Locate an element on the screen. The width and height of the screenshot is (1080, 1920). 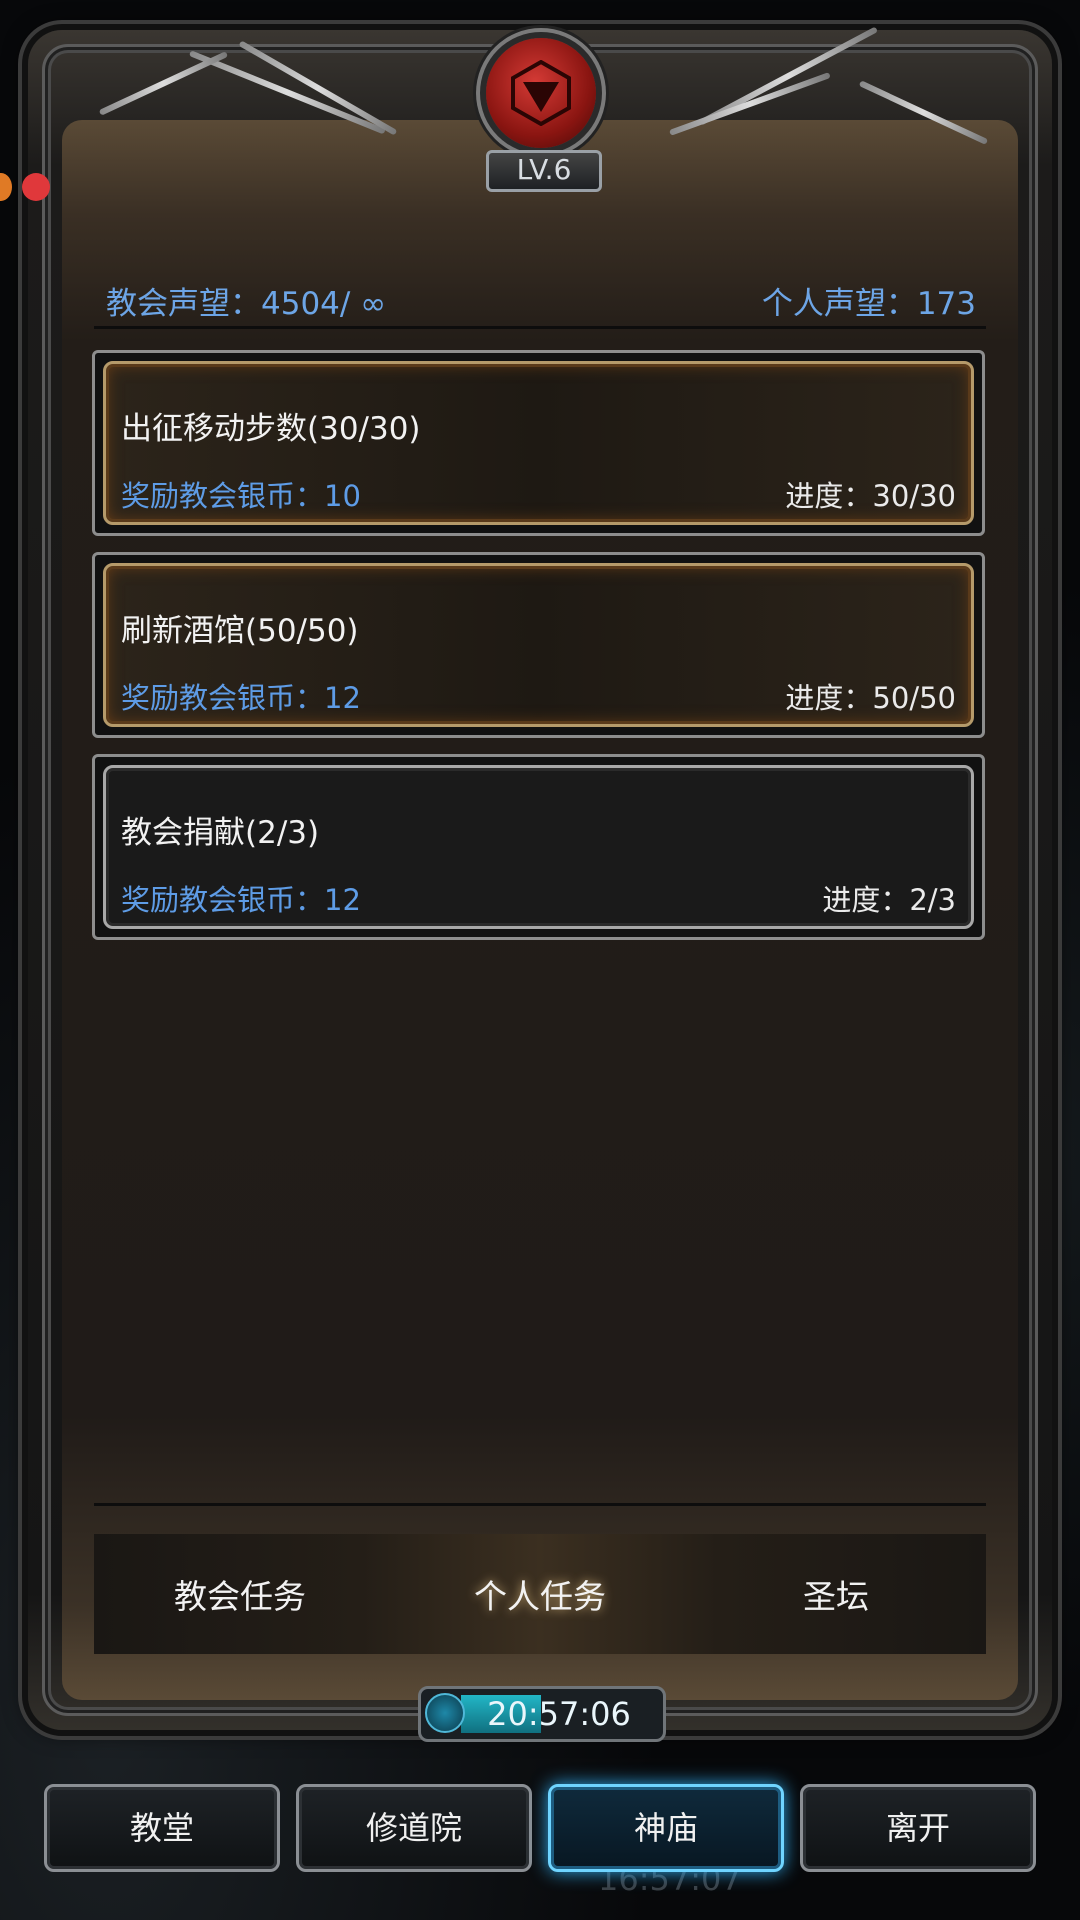
tab-church-tasks: 教会任务 is located at coordinates (240, 1594).